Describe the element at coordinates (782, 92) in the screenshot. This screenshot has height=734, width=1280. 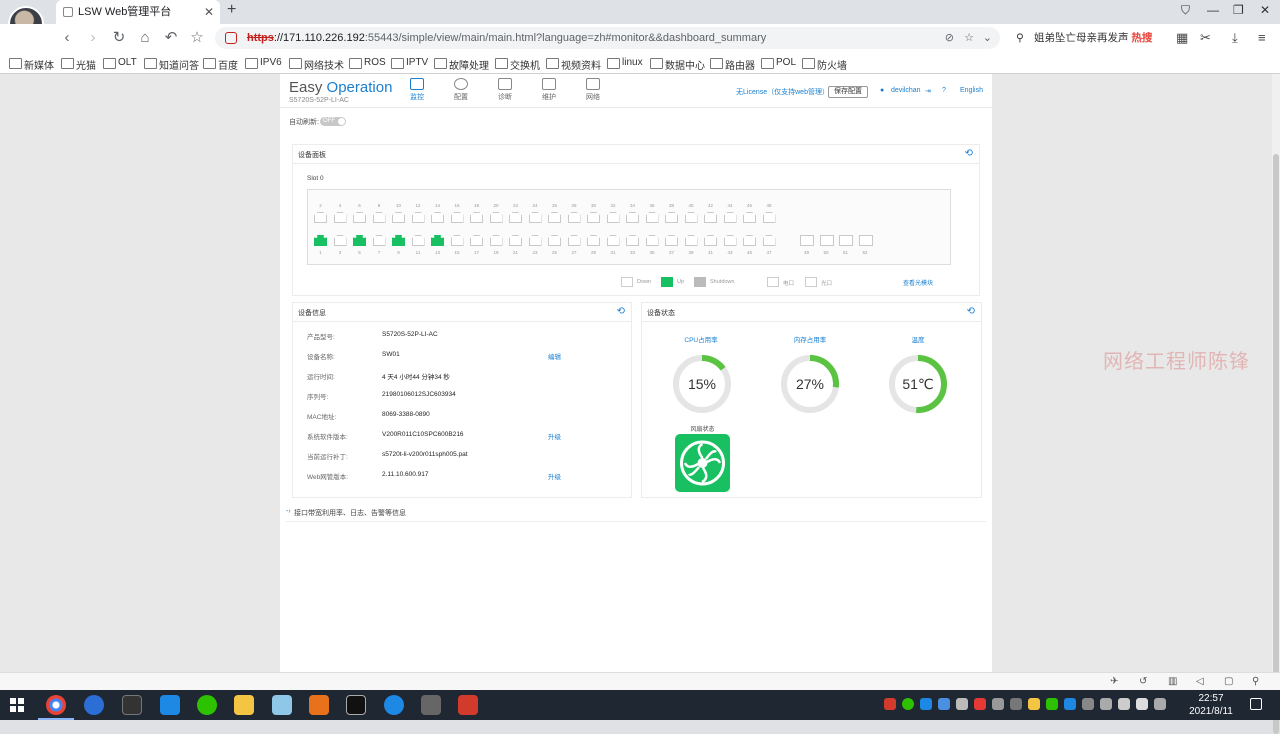
I see `license-status: 无License（仅支持web管理）` at that location.